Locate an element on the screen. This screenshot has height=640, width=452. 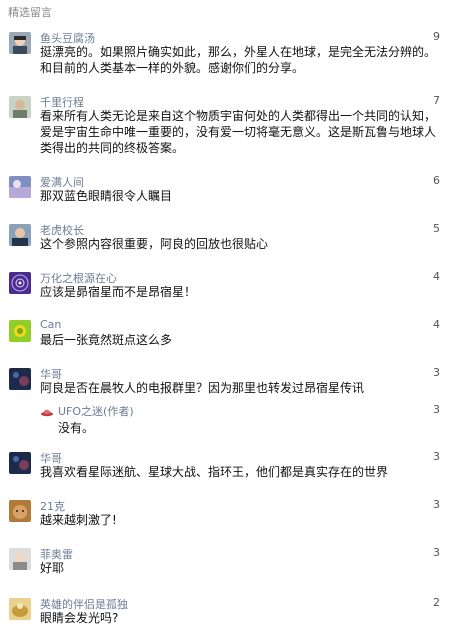
comment-author: Can is located at coordinates (50, 324).